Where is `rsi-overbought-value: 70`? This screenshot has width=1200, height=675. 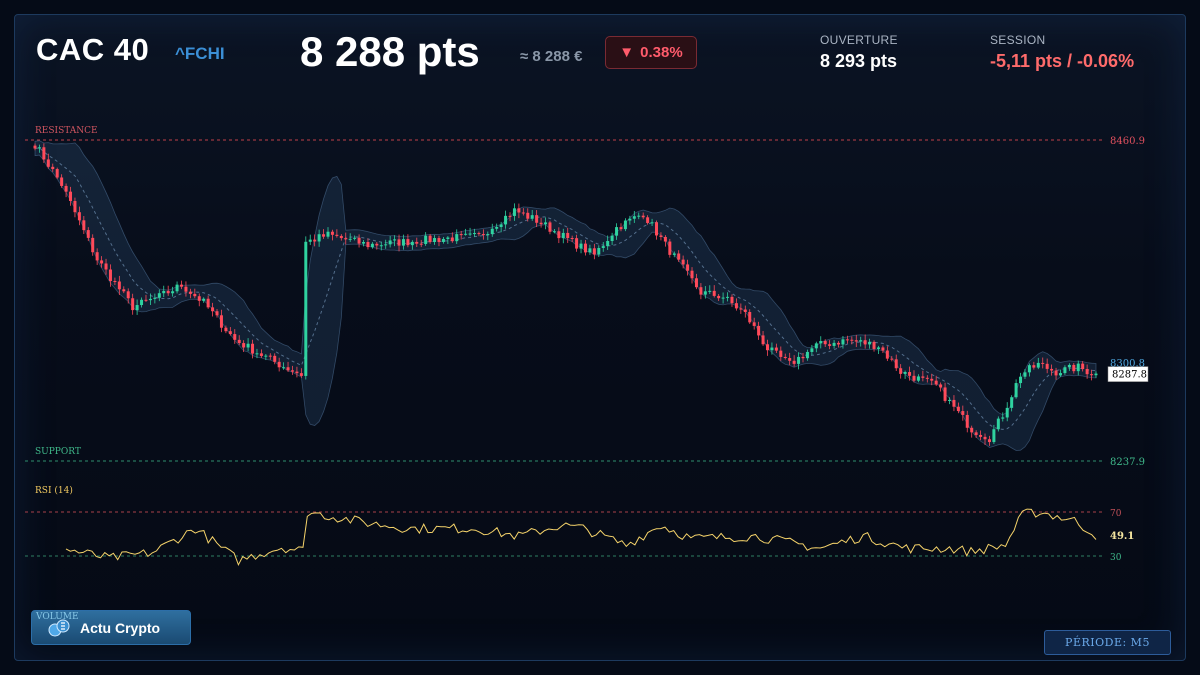
rsi-overbought-value: 70 is located at coordinates (1116, 514).